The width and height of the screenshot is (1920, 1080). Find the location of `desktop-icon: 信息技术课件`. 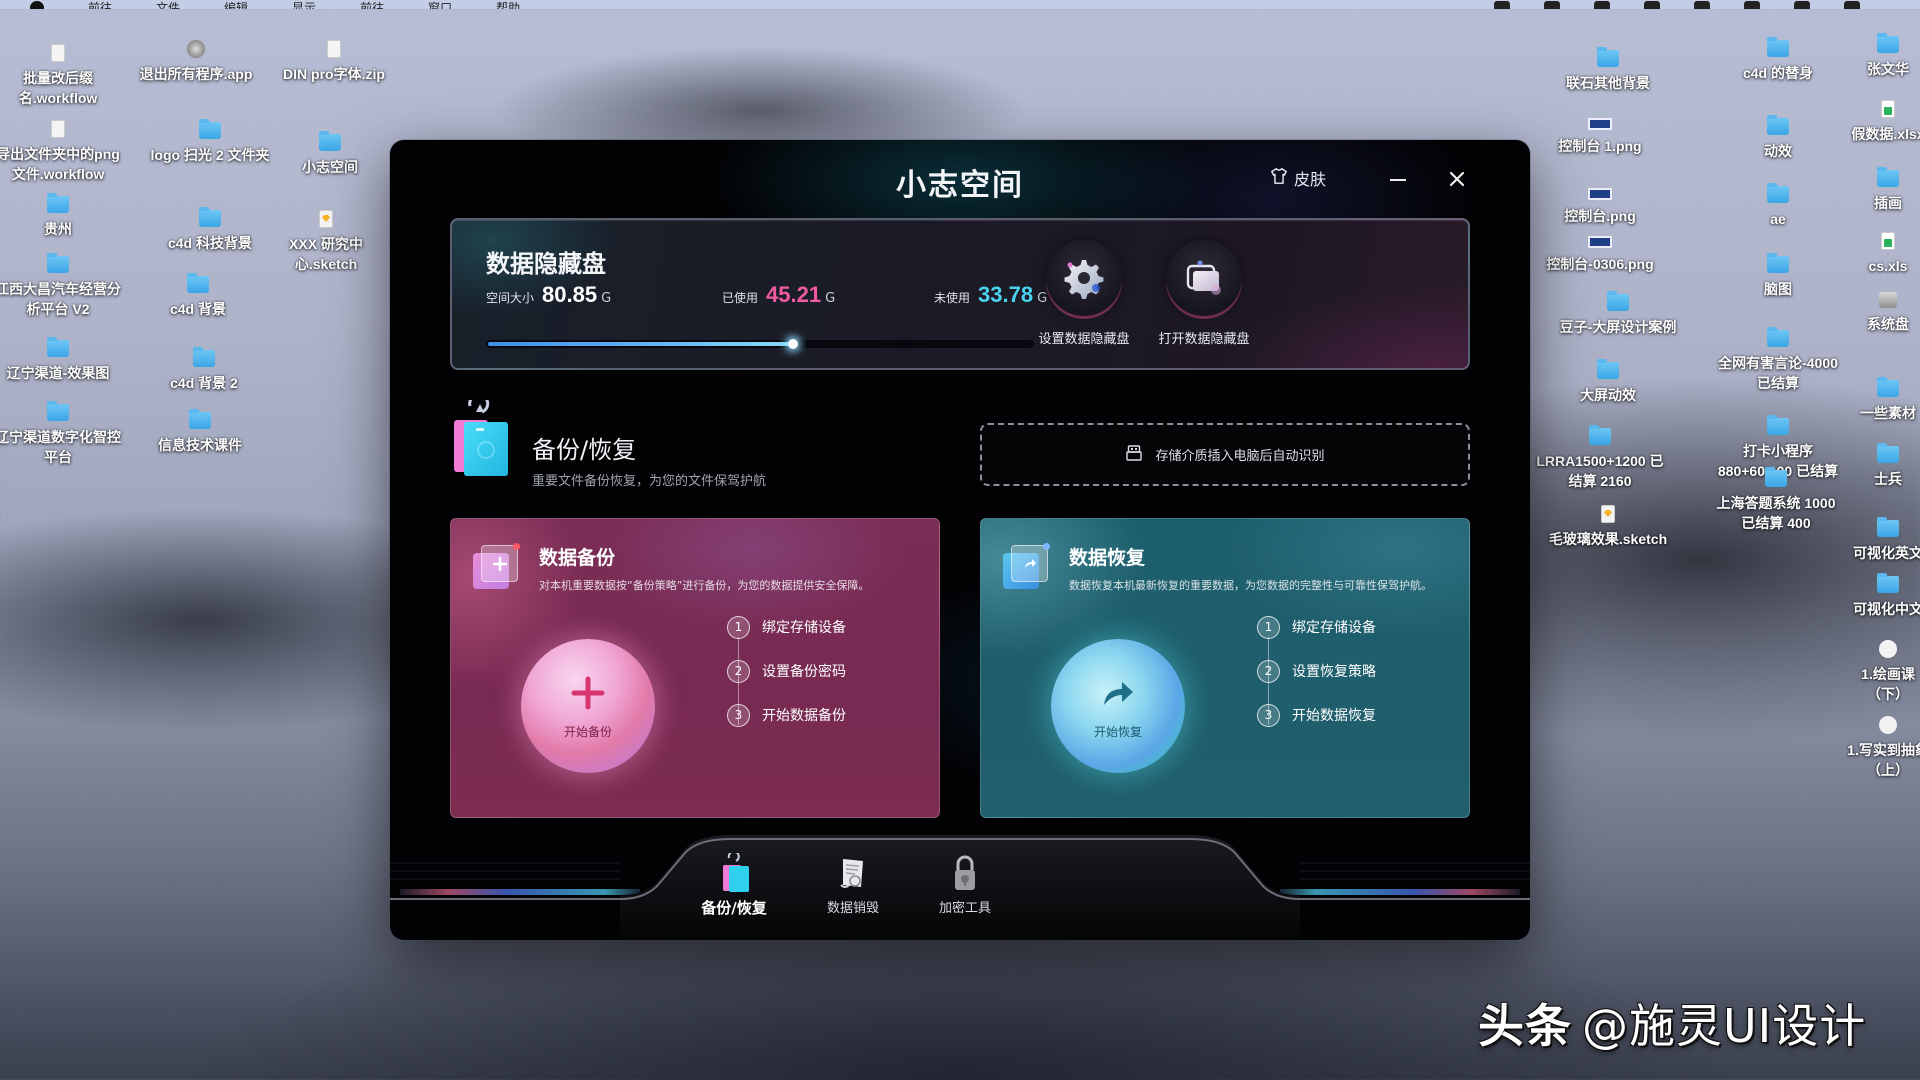

desktop-icon: 信息技术课件 is located at coordinates (200, 432).